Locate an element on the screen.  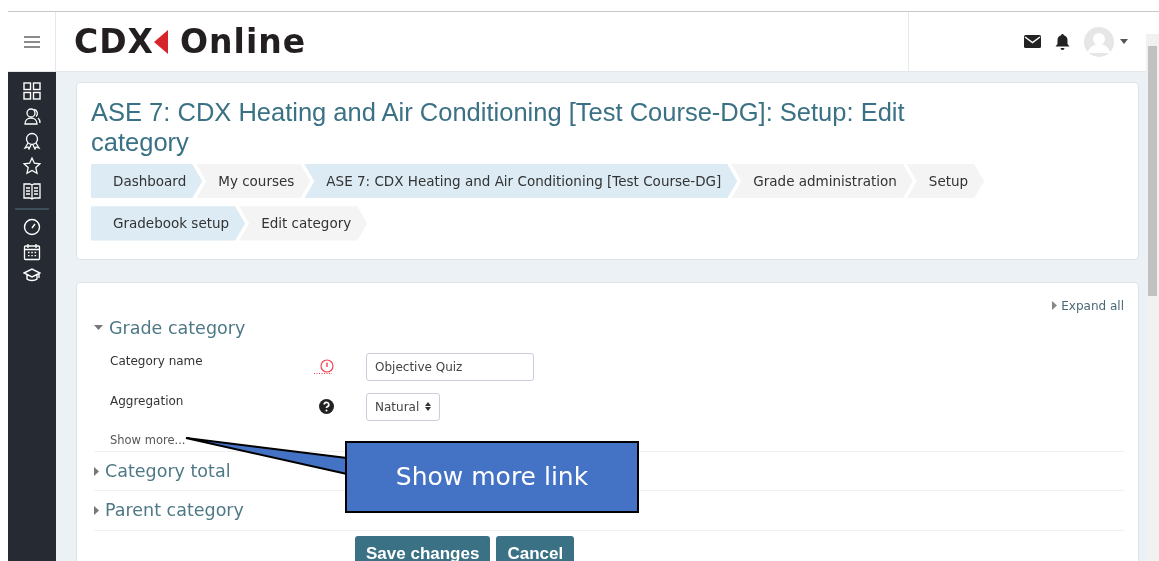
logo-text: Online is located at coordinates (243, 41).